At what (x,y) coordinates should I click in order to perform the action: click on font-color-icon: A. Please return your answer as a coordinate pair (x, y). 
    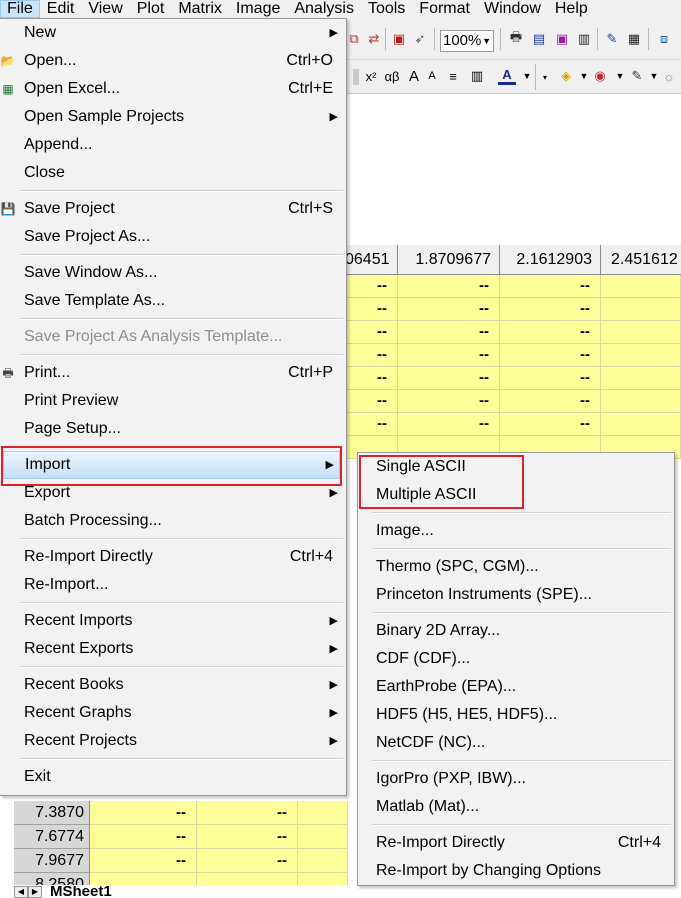
    Looking at the image, I should click on (507, 76).